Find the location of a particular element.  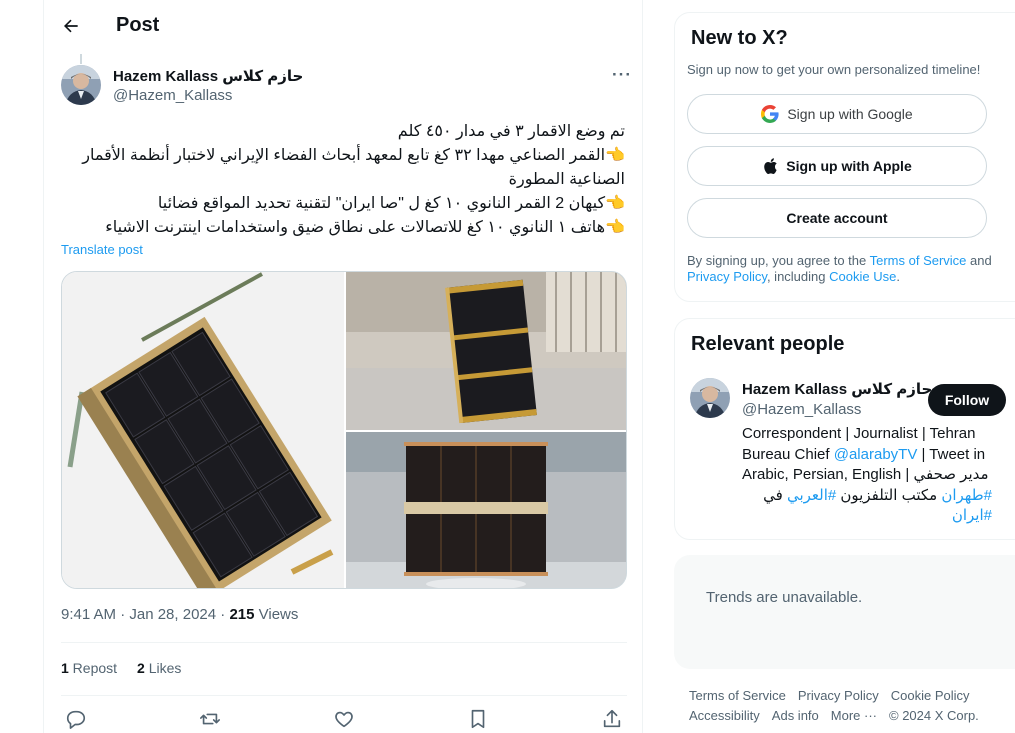

post-timestamp: 9:41 AM · Jan 28, 2024 · is located at coordinates (145, 614).